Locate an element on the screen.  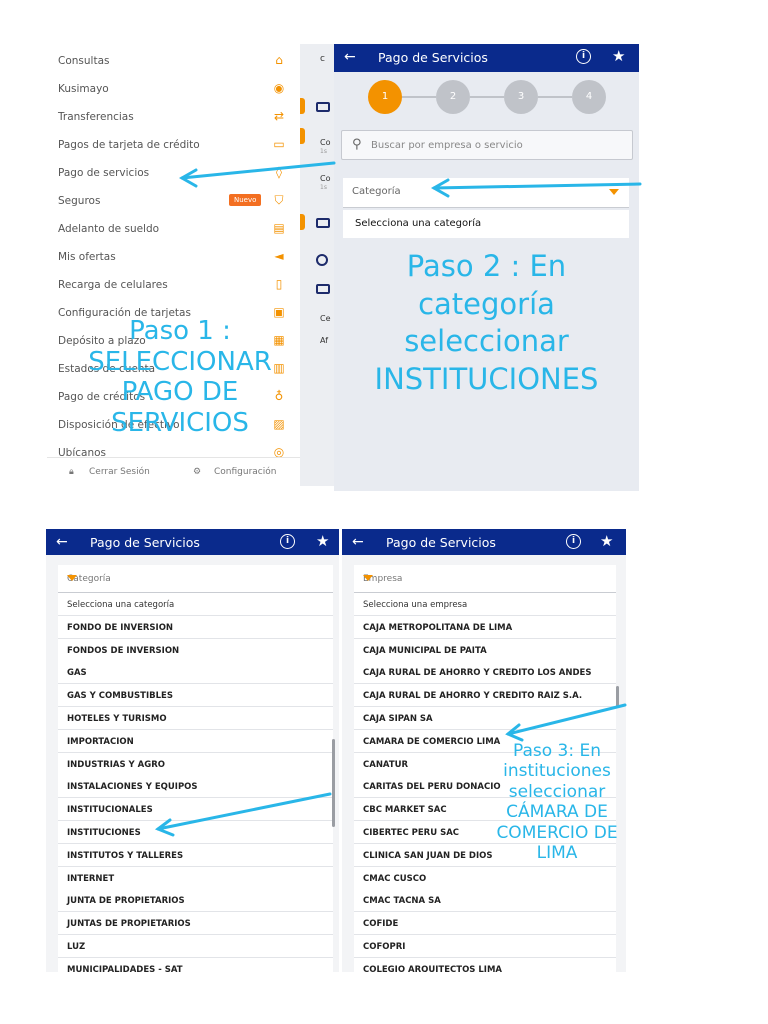
list-item: FONDOS DE INVERSION is located at coordinates (195, 650).